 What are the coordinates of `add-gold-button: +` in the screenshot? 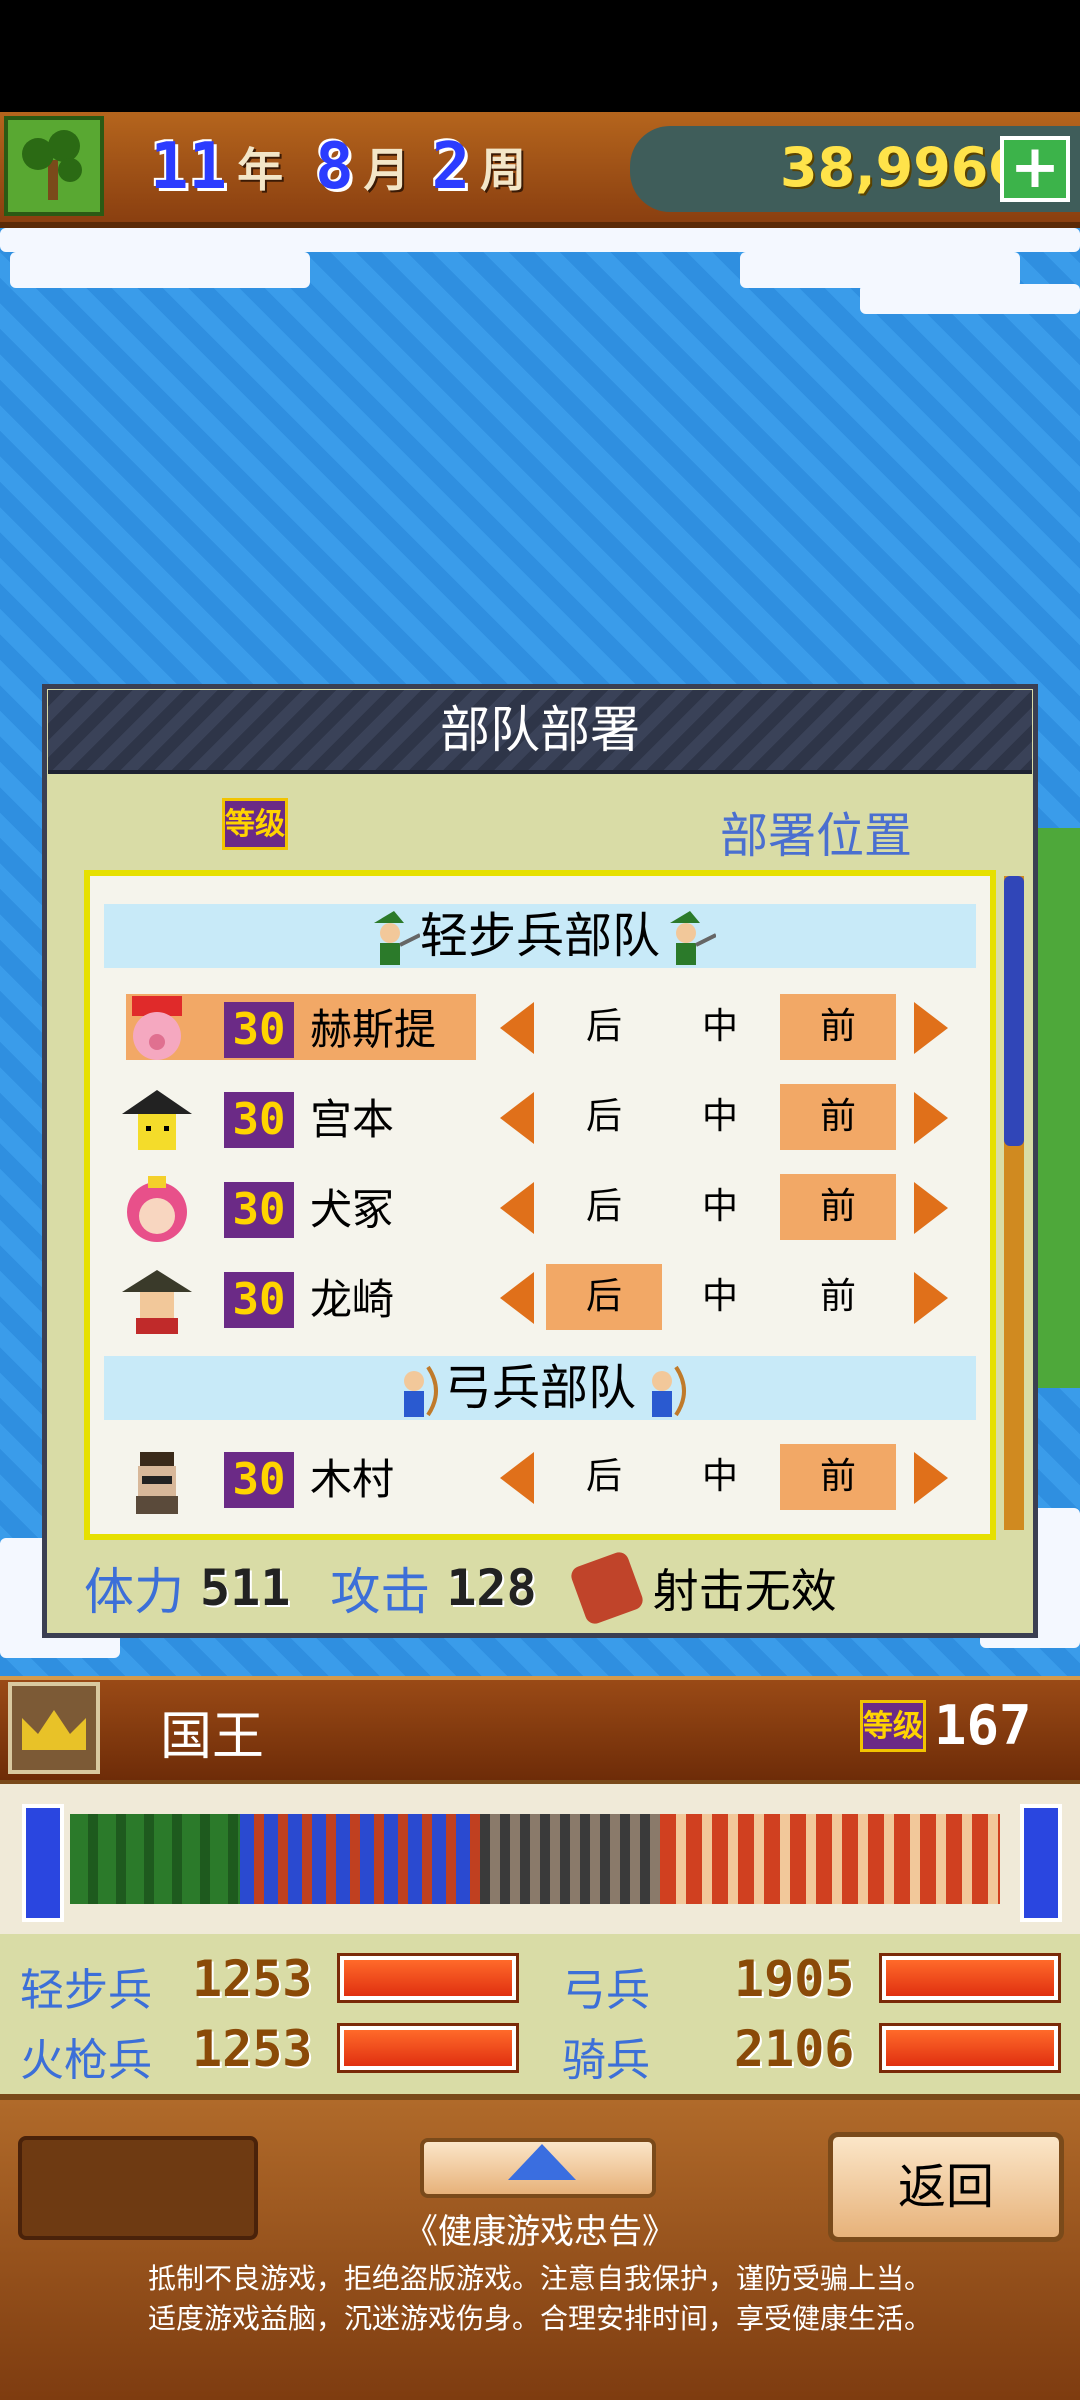 It's located at (1035, 169).